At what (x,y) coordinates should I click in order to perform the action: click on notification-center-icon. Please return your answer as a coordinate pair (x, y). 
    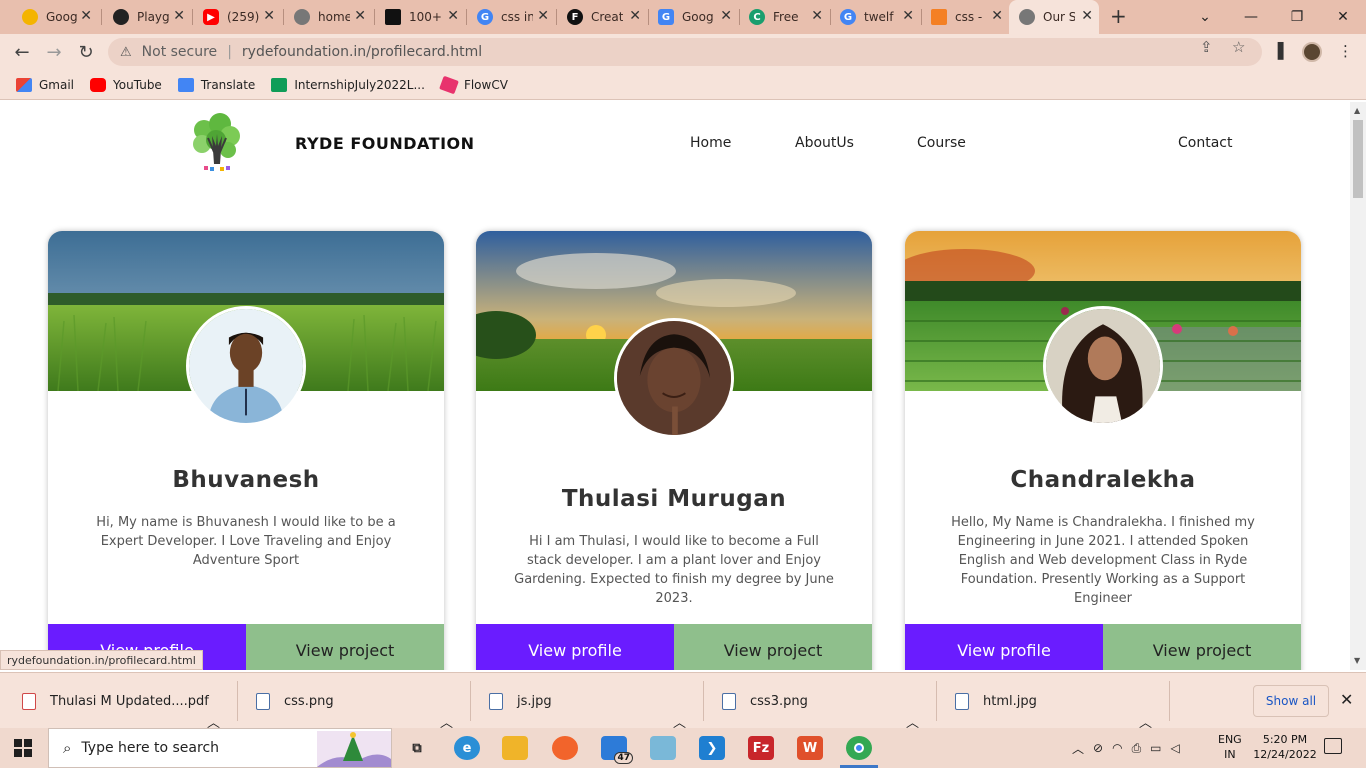
    Looking at the image, I should click on (1333, 746).